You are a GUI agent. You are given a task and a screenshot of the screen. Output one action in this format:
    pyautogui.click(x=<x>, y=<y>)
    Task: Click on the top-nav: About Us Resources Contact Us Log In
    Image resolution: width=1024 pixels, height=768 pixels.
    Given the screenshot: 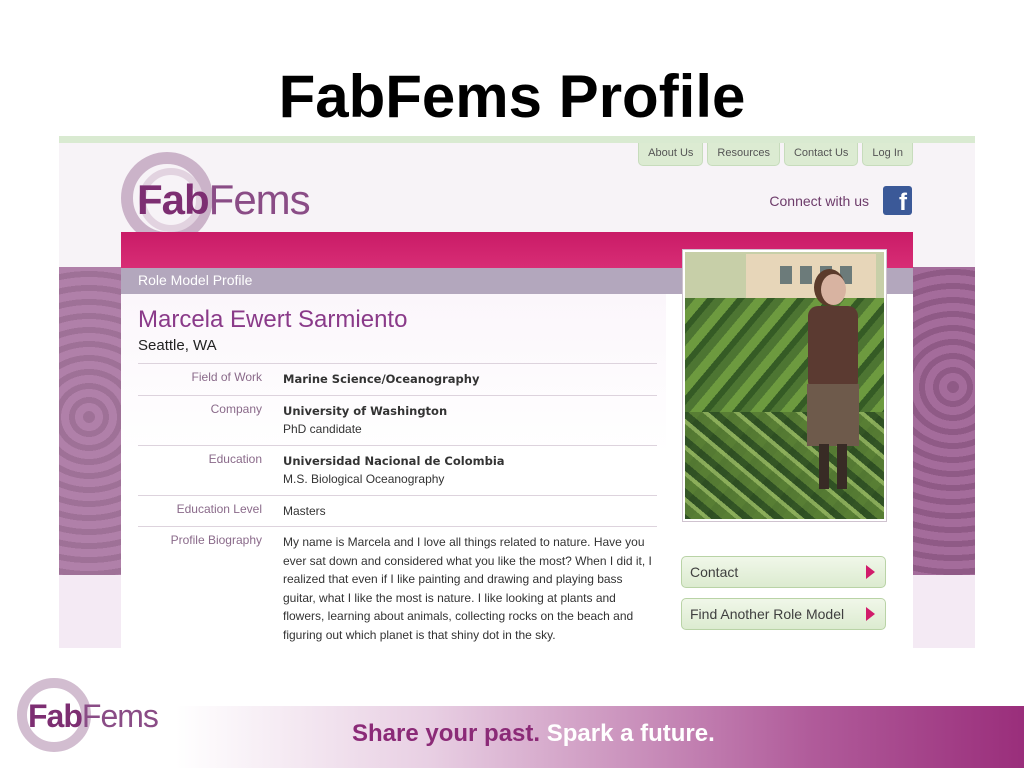 What is the action you would take?
    pyautogui.click(x=775, y=154)
    